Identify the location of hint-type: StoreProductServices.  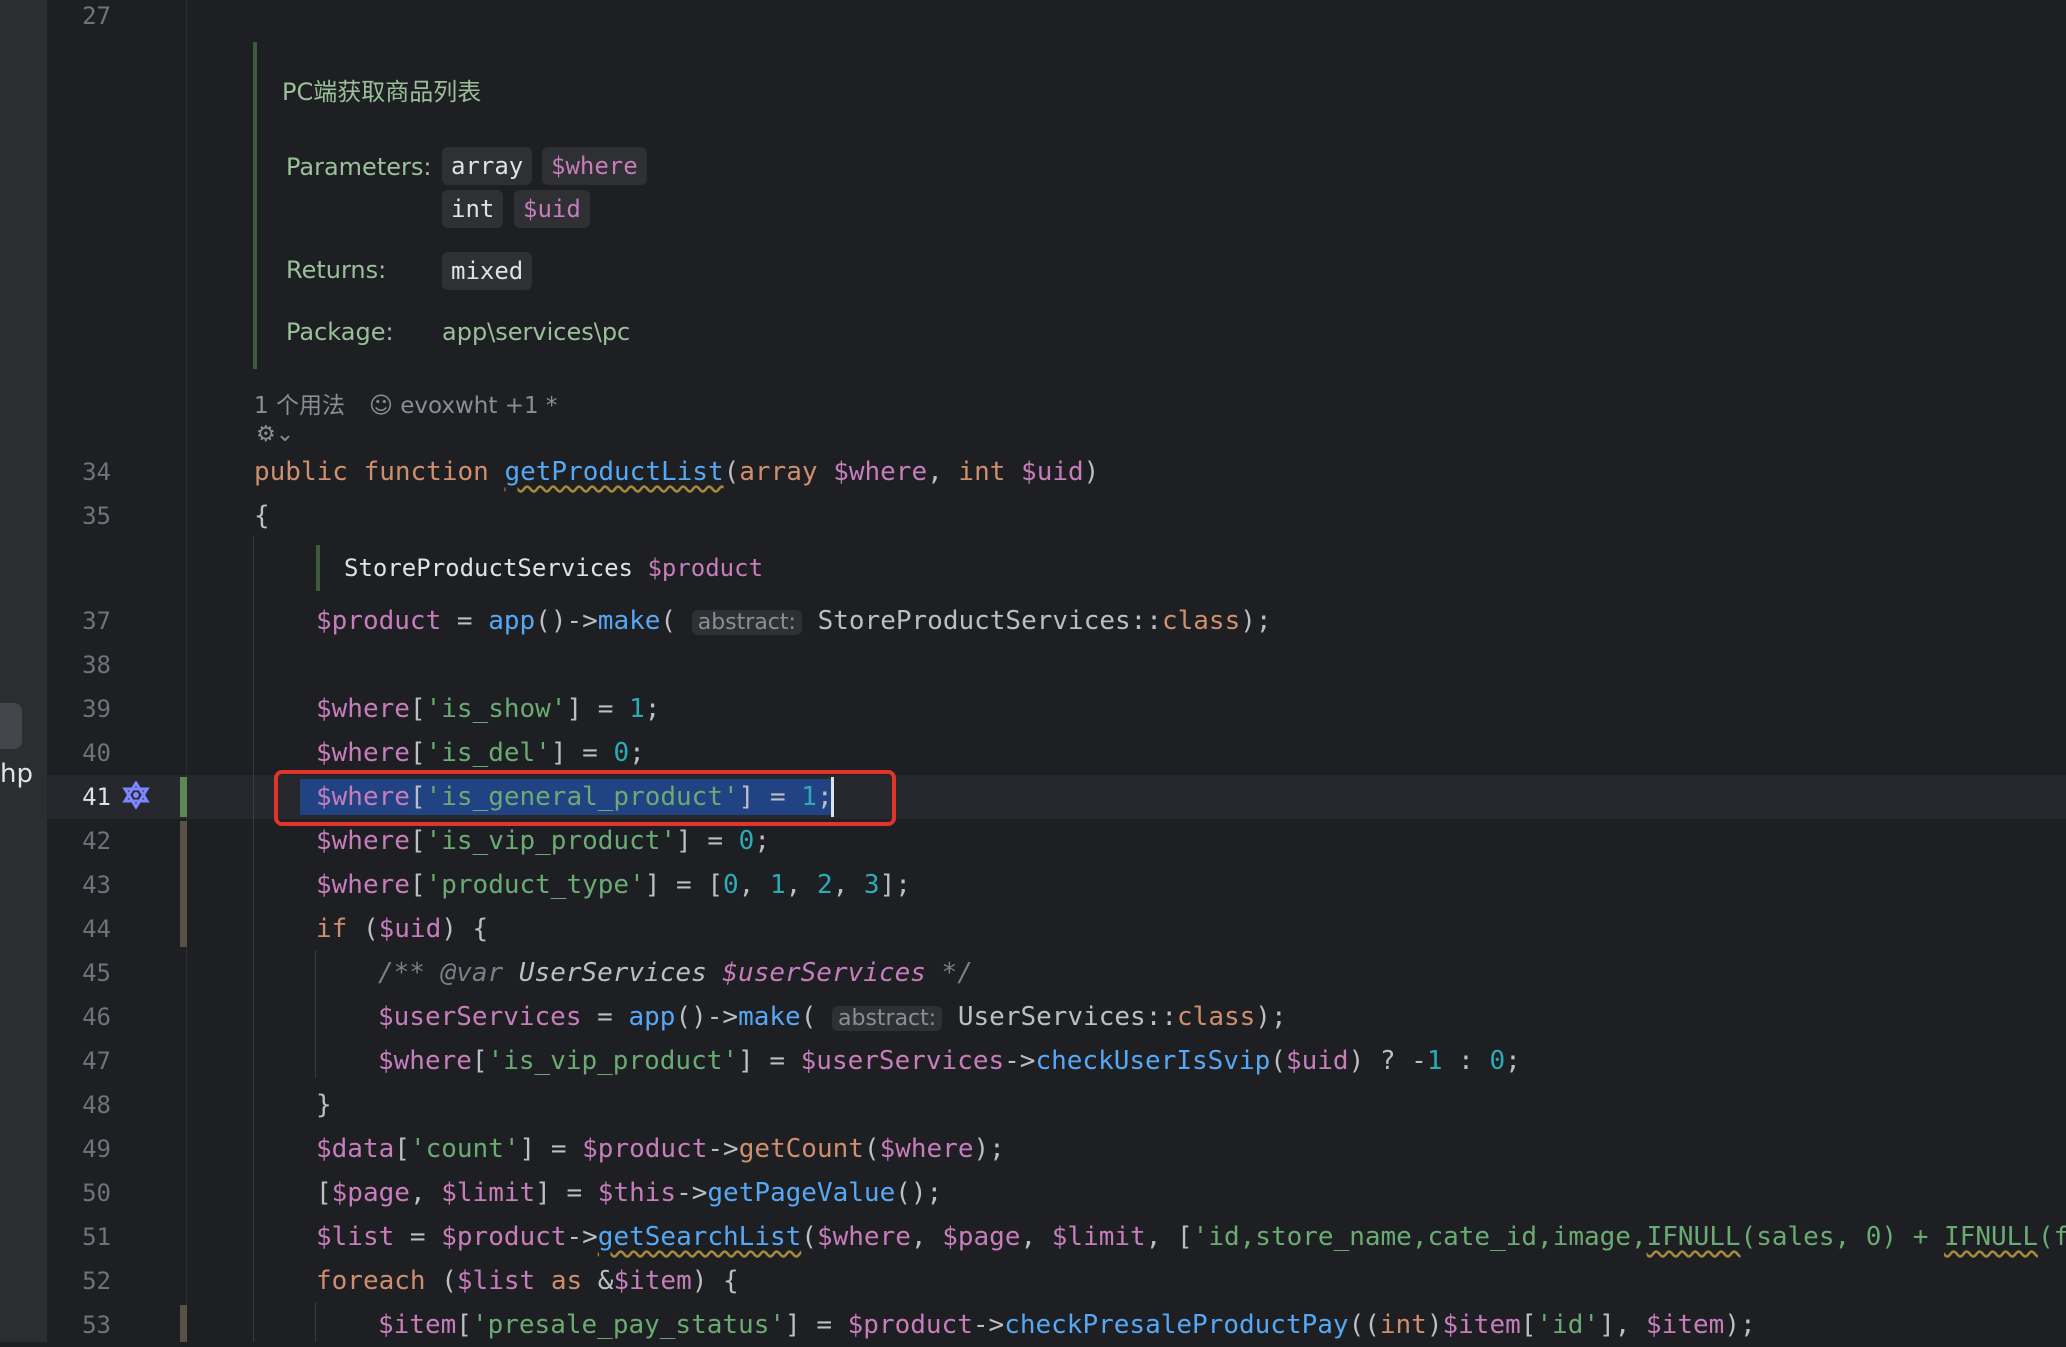
(488, 568).